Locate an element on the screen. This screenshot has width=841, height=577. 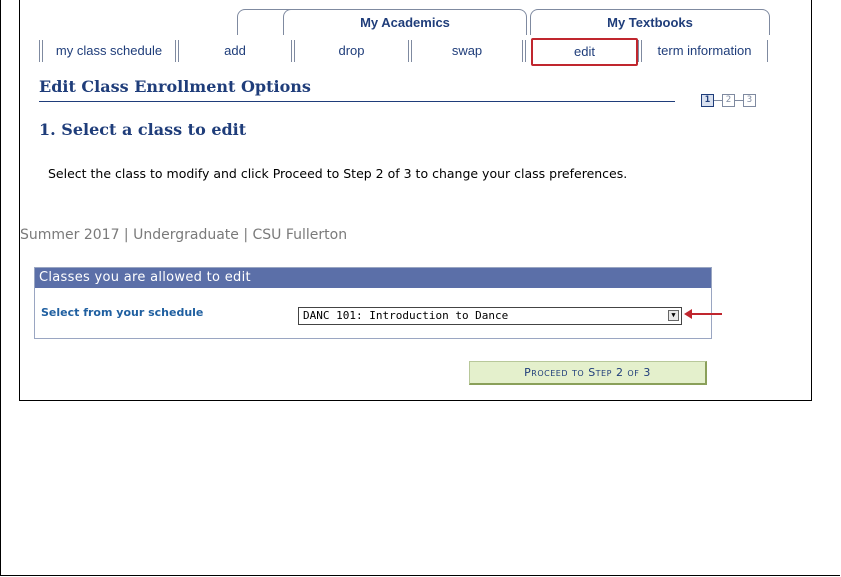
class-select-dropdown: DANC 101: Introduction to Dance ▼ is located at coordinates (490, 316).